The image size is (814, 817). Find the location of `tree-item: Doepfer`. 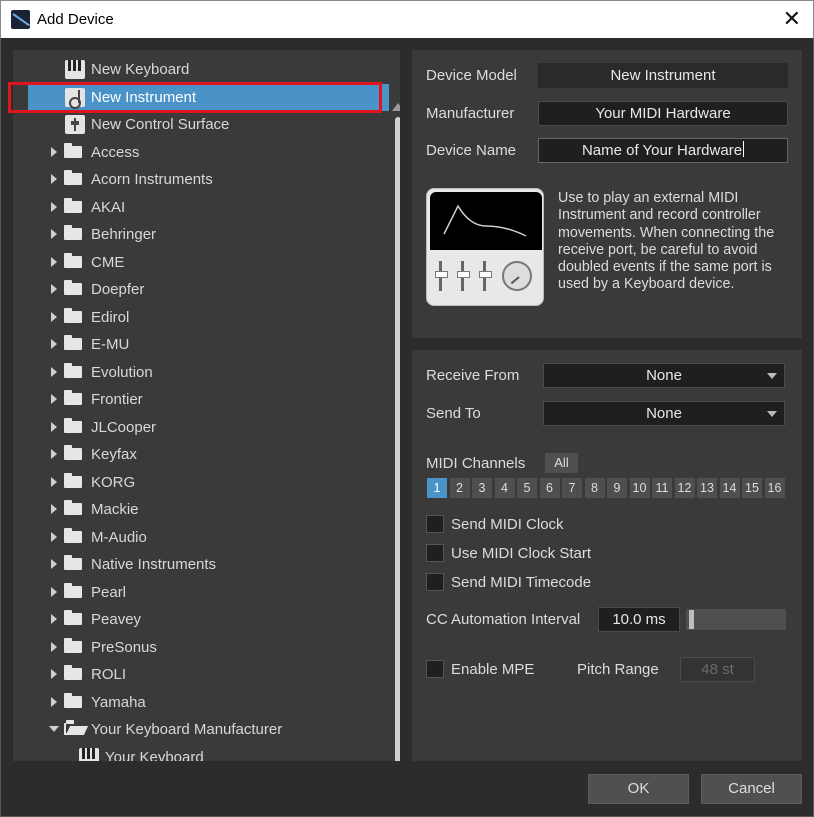

tree-item: Doepfer is located at coordinates (196, 289).